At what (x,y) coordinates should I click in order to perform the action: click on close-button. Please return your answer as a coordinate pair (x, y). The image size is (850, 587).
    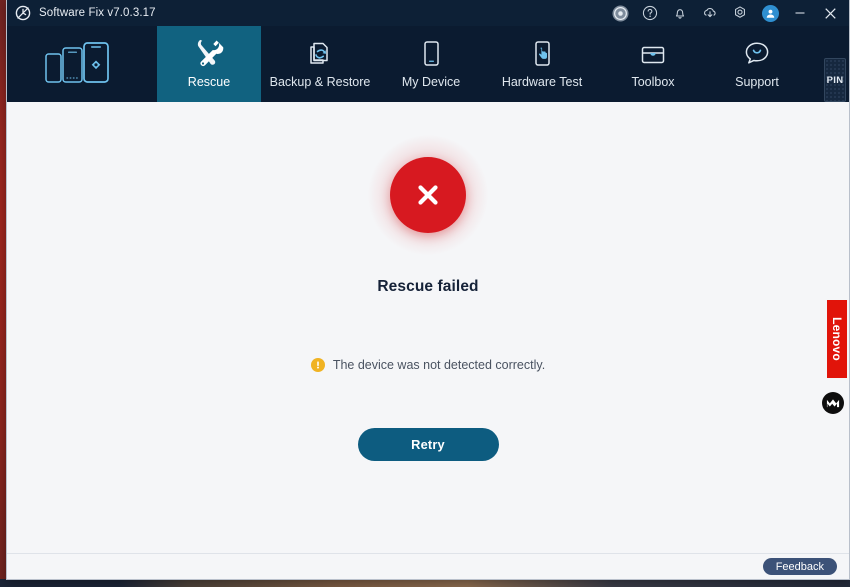
    Looking at the image, I should click on (832, 13).